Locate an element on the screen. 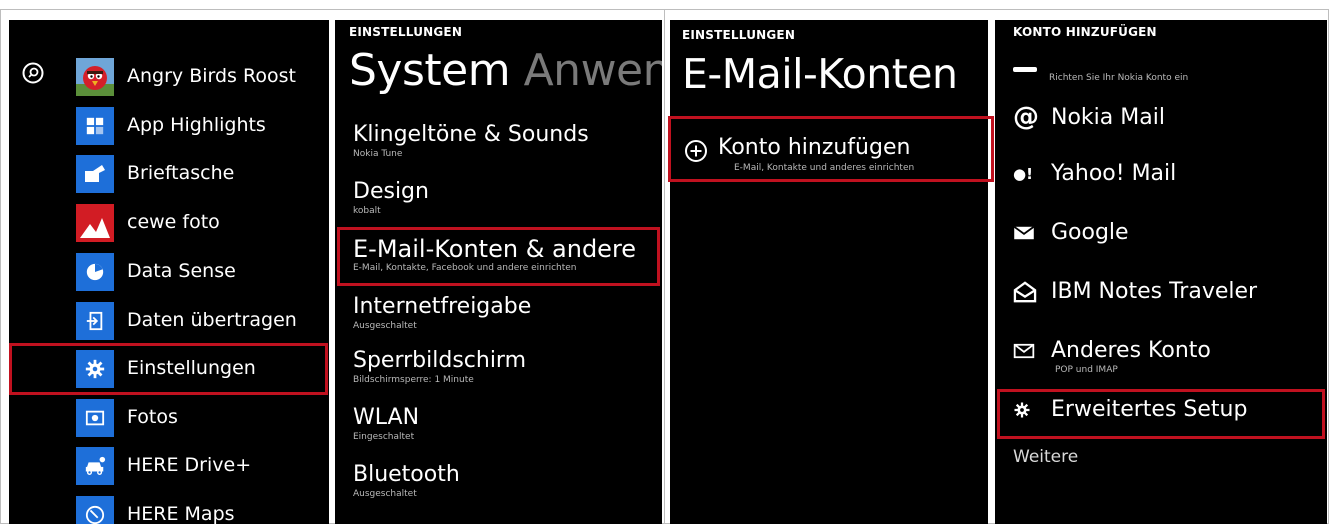 This screenshot has height=524, width=1329. yahoo-icon: ●! is located at coordinates (1023, 173).